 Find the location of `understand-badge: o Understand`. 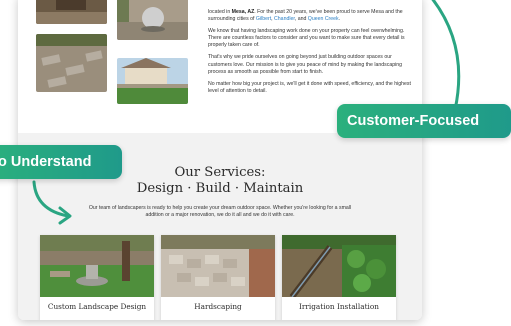

understand-badge: o Understand is located at coordinates (61, 162).